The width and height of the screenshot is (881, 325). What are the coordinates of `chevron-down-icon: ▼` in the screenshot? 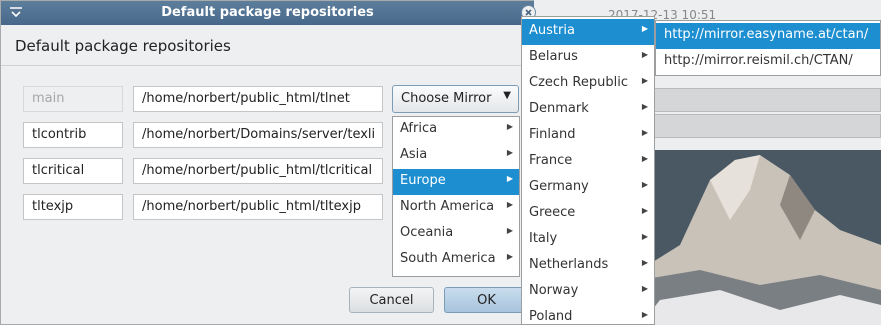 It's located at (507, 95).